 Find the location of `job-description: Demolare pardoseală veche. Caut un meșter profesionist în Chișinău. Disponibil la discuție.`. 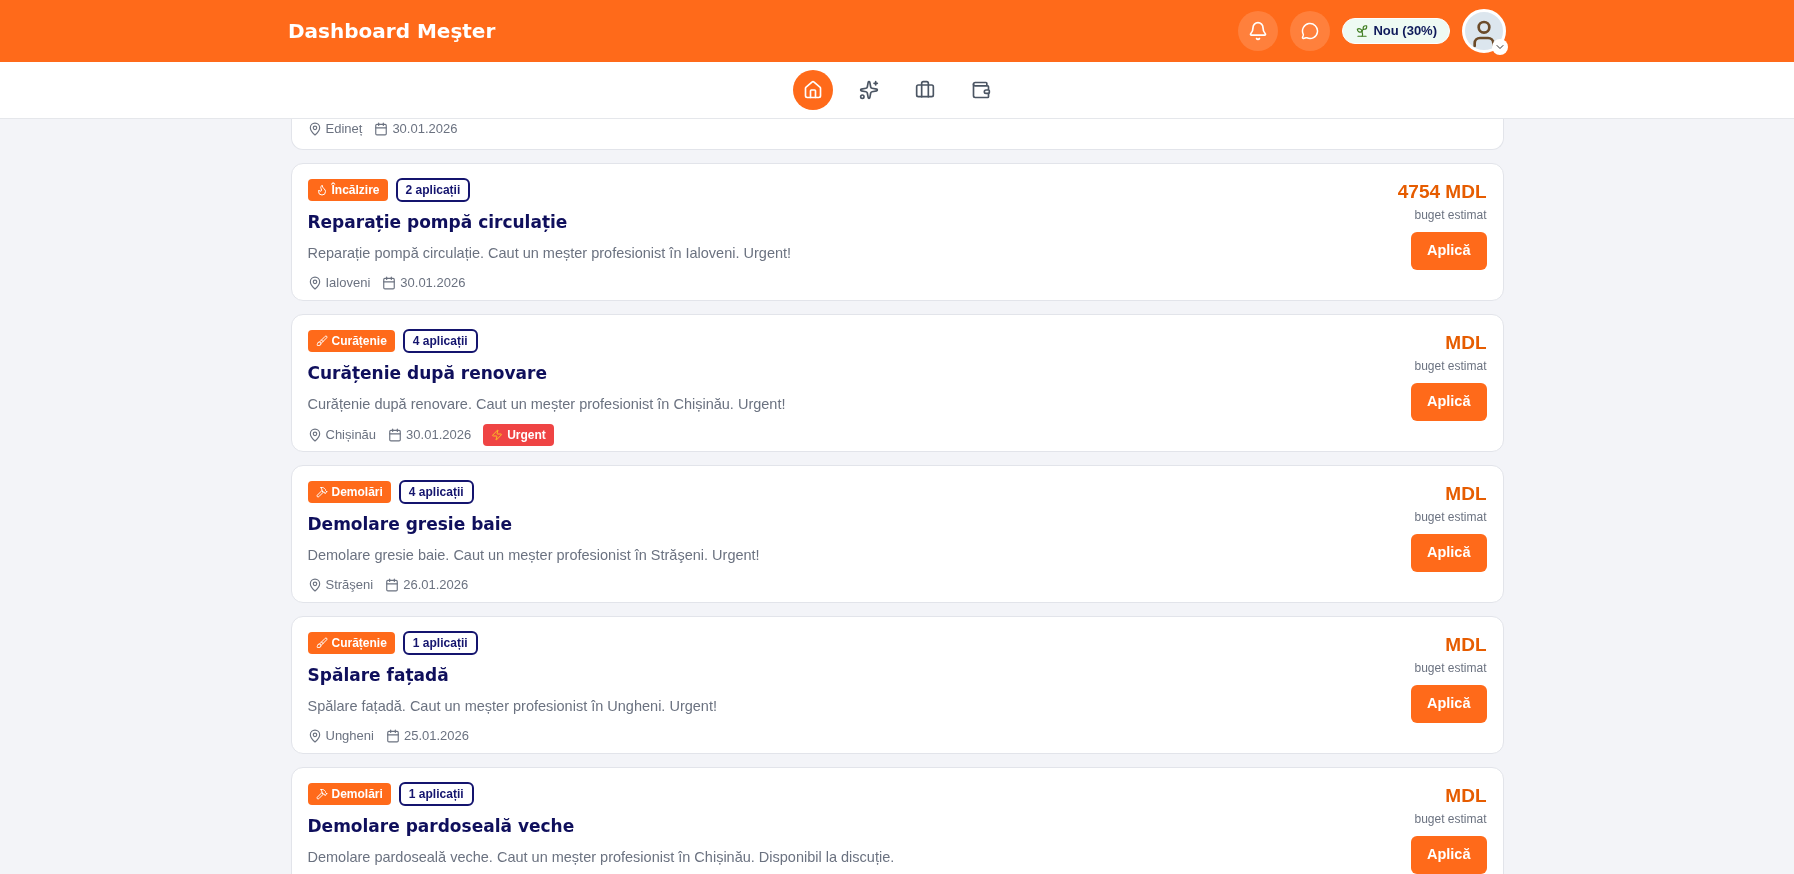

job-description: Demolare pardoseală veche. Caut un meșter profesionist în Chișinău. Disponibil la discuție. is located at coordinates (601, 857).